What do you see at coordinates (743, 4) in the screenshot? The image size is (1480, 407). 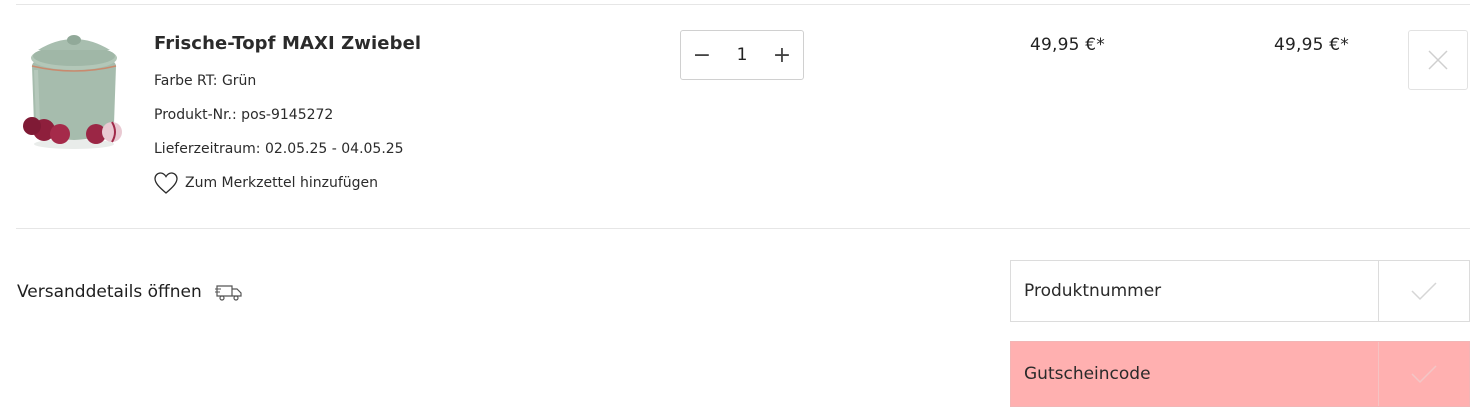 I see `top-divider` at bounding box center [743, 4].